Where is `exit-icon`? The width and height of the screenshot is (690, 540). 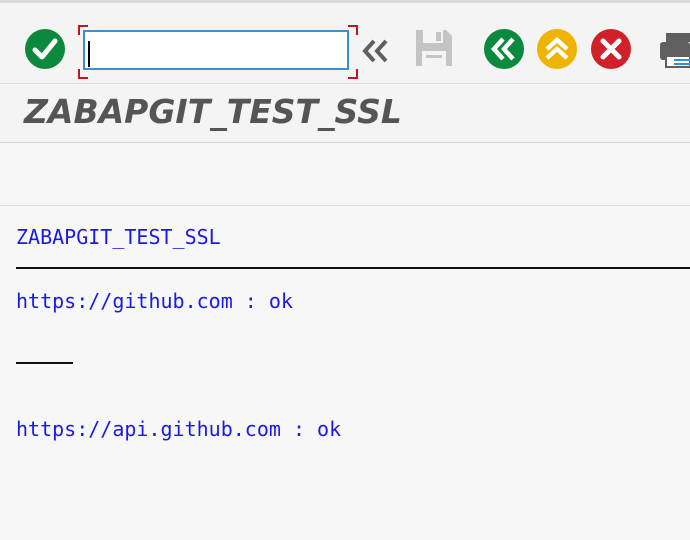 exit-icon is located at coordinates (557, 49).